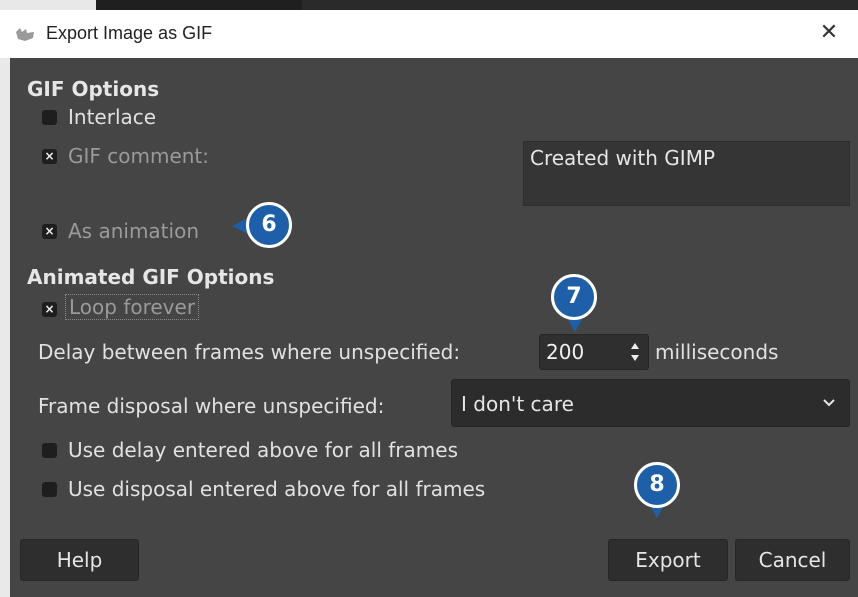  I want to click on loop-forever-label: Loop forever, so click(132, 307).